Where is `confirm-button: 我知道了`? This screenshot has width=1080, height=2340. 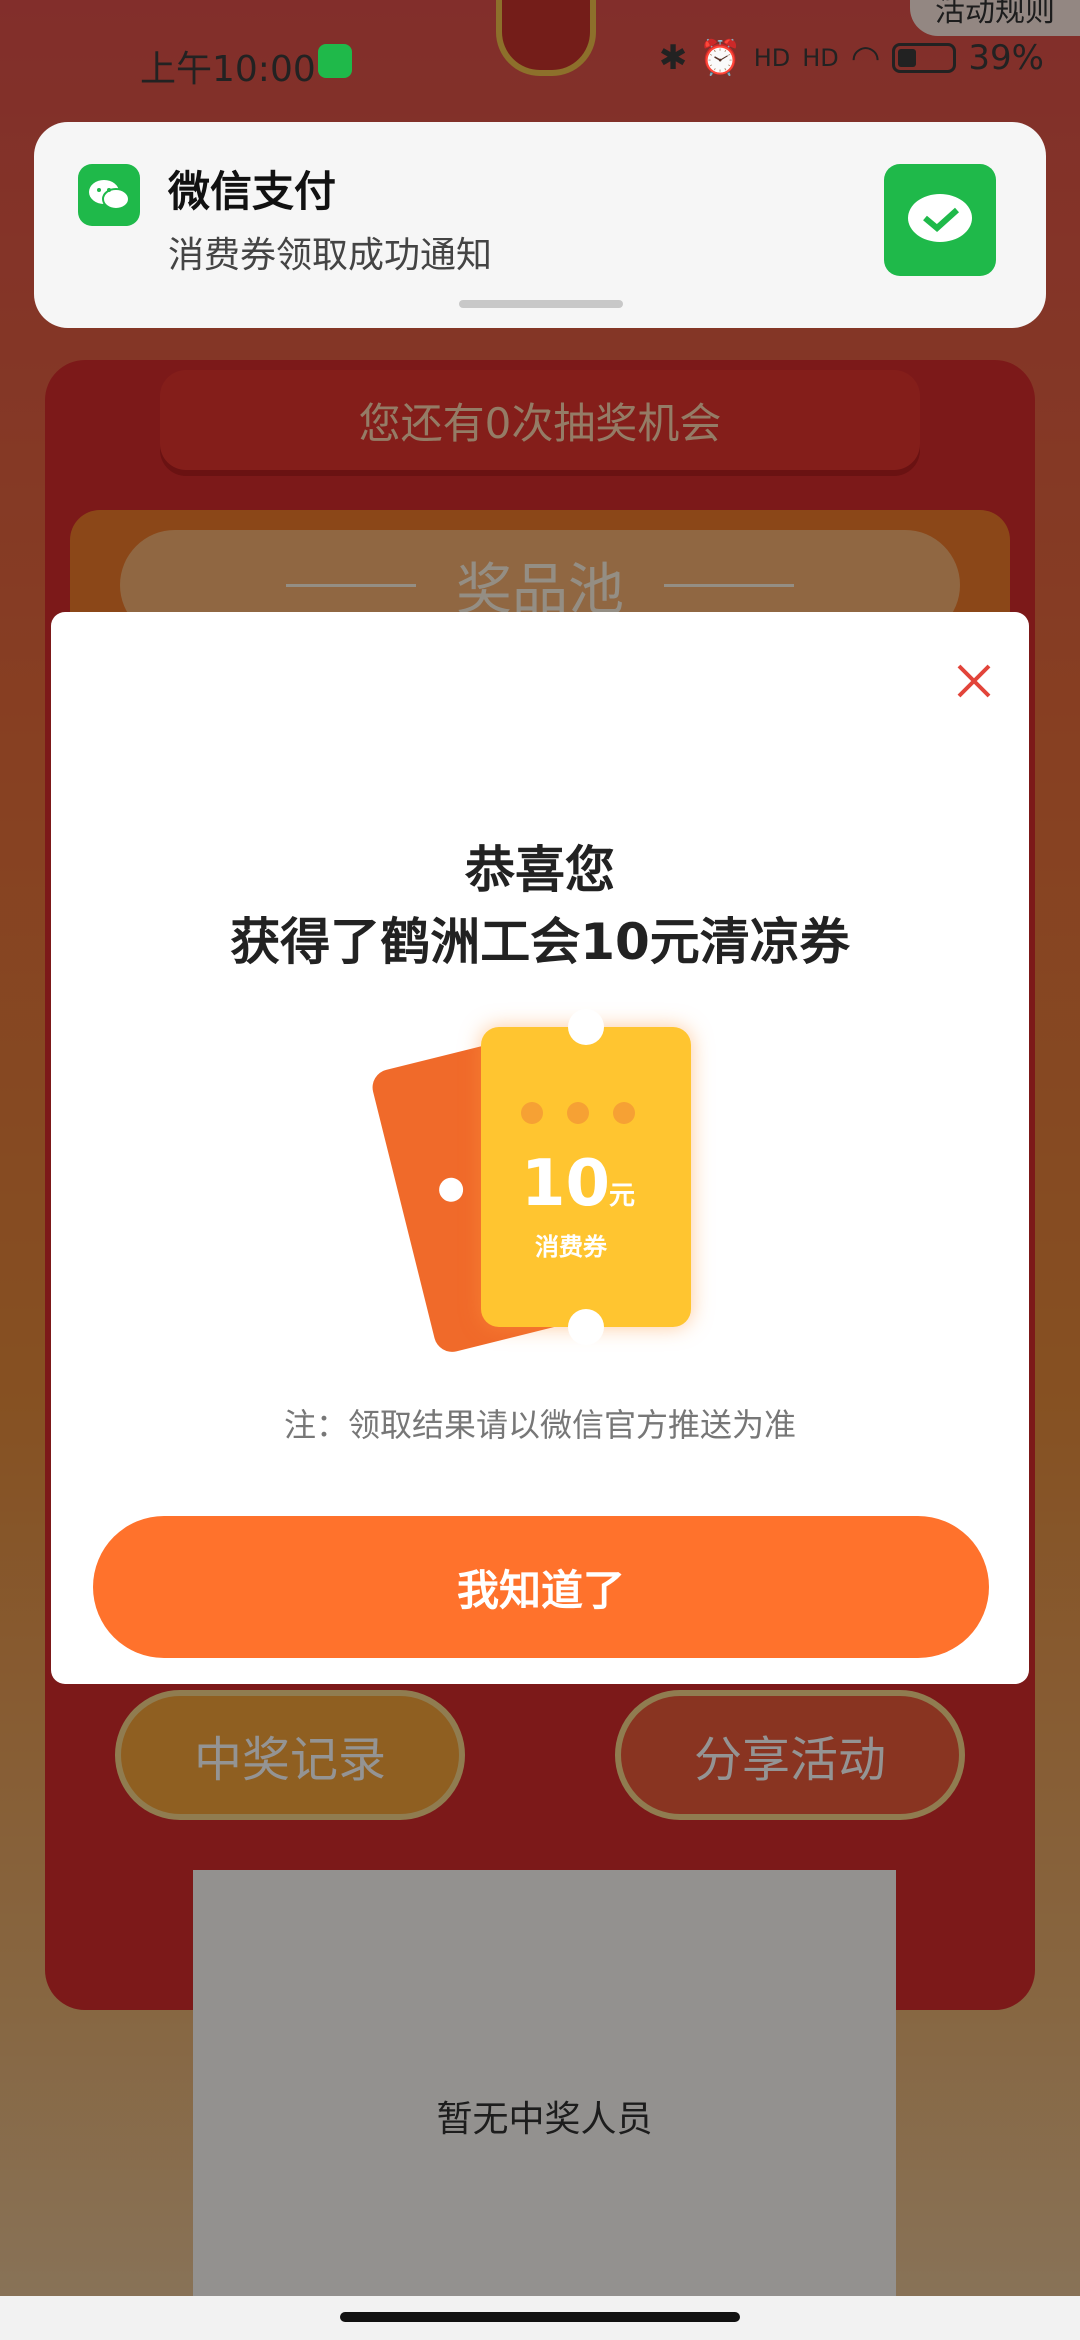 confirm-button: 我知道了 is located at coordinates (541, 1587).